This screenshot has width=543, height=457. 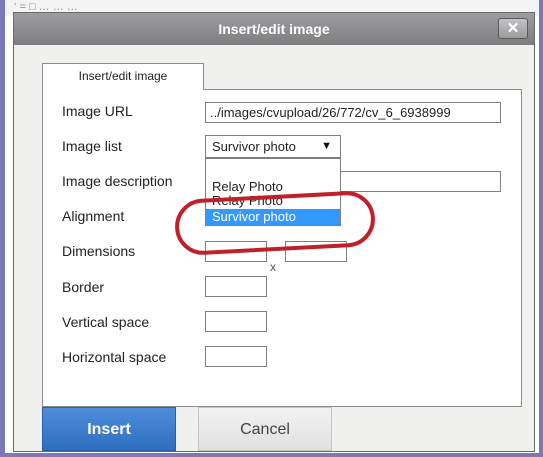 What do you see at coordinates (236, 356) in the screenshot?
I see `horizontal-space-field` at bounding box center [236, 356].